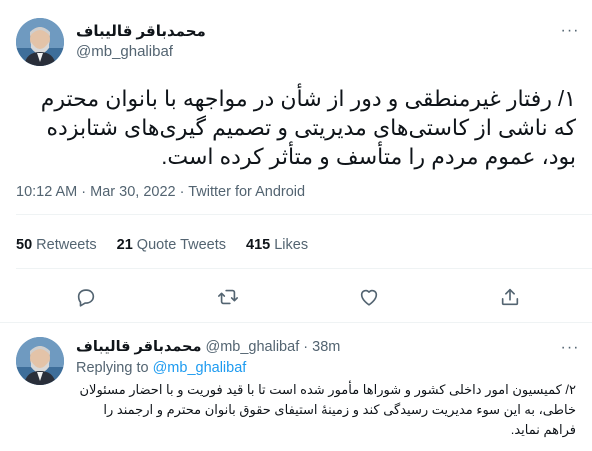 The height and width of the screenshot is (451, 592). I want to click on reply-header: محمدباقر قالیباف @mb_ghalibaf · 38m, so click(208, 347).